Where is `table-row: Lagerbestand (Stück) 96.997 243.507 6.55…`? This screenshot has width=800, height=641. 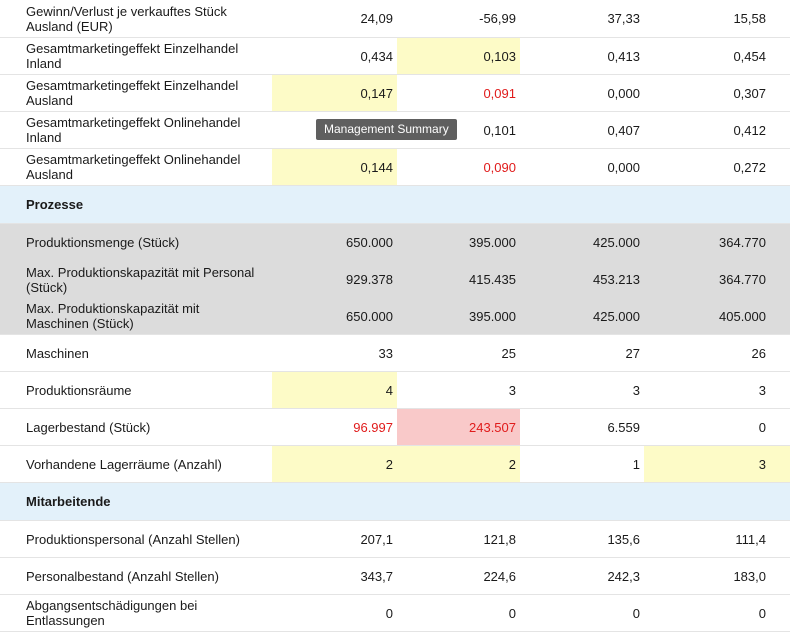
table-row: Lagerbestand (Stück) 96.997 243.507 6.55… is located at coordinates (395, 427).